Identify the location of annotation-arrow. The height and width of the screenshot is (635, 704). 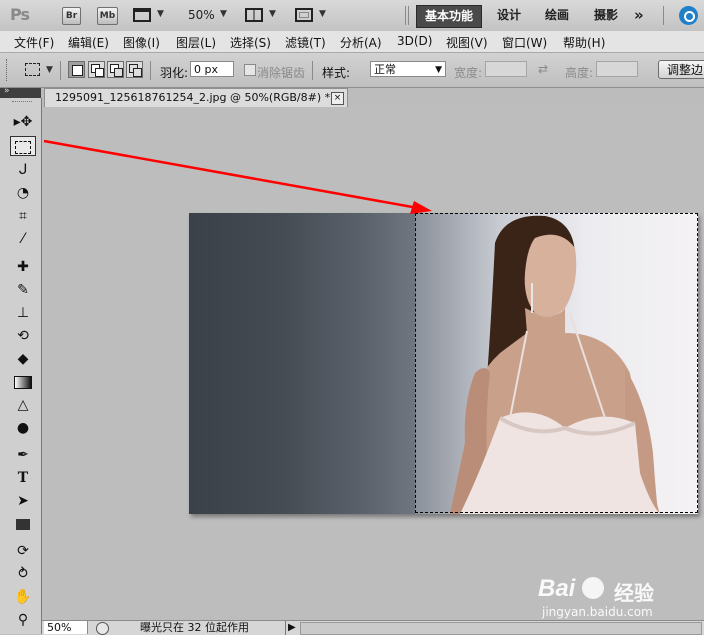
(237, 176).